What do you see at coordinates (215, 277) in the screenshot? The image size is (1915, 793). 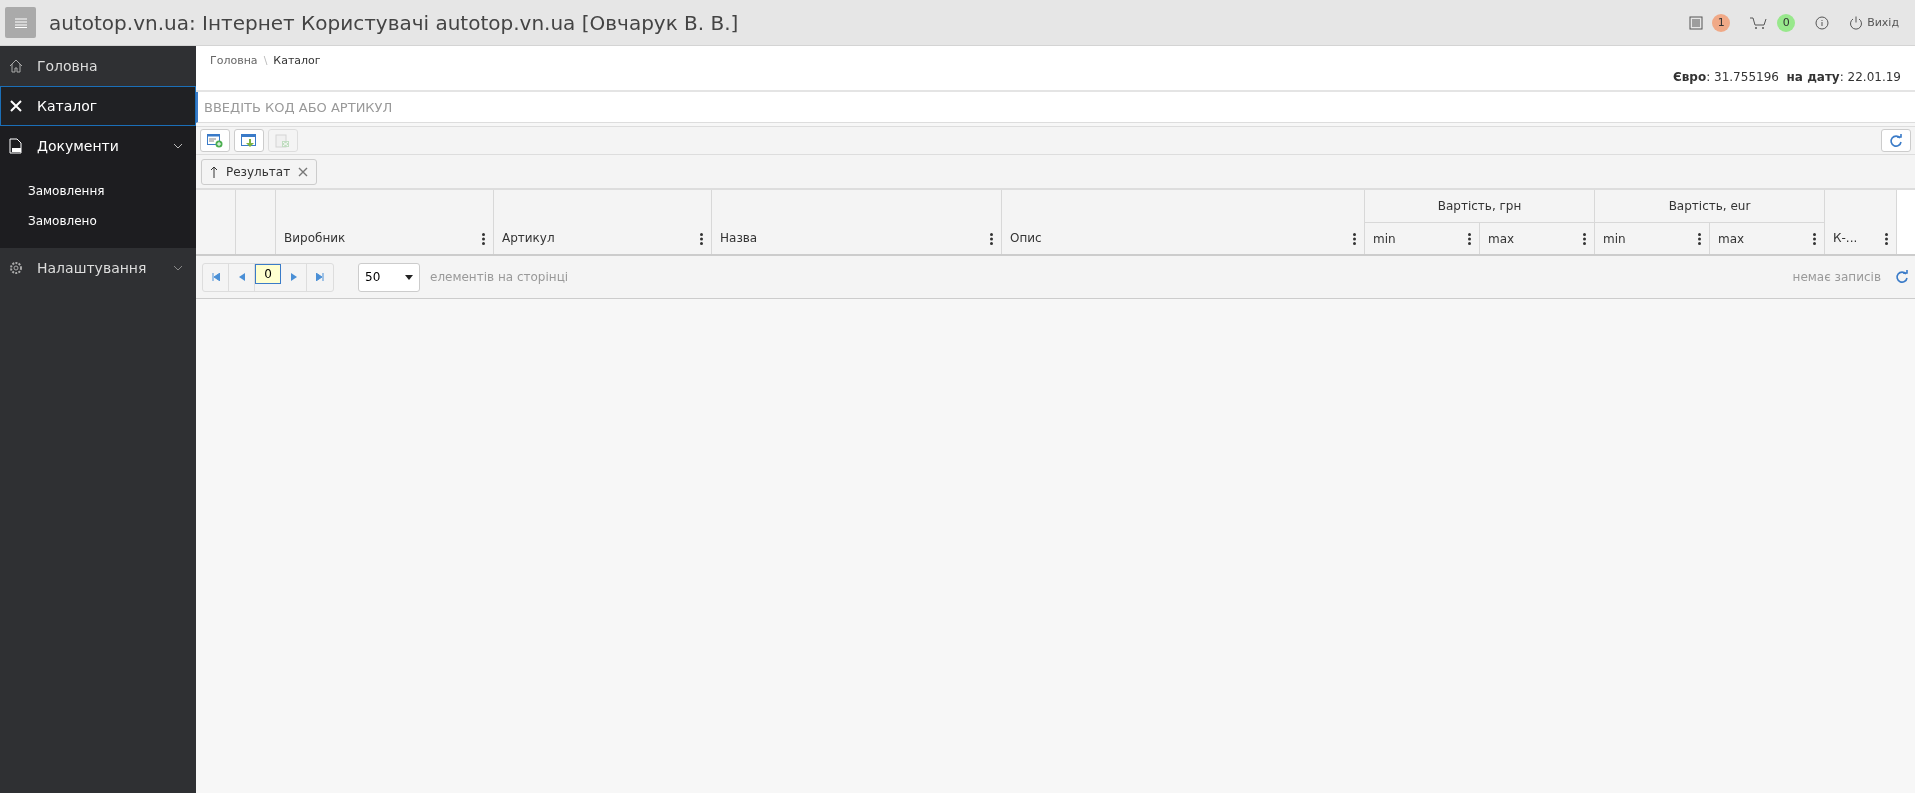 I see `first-page-icon` at bounding box center [215, 277].